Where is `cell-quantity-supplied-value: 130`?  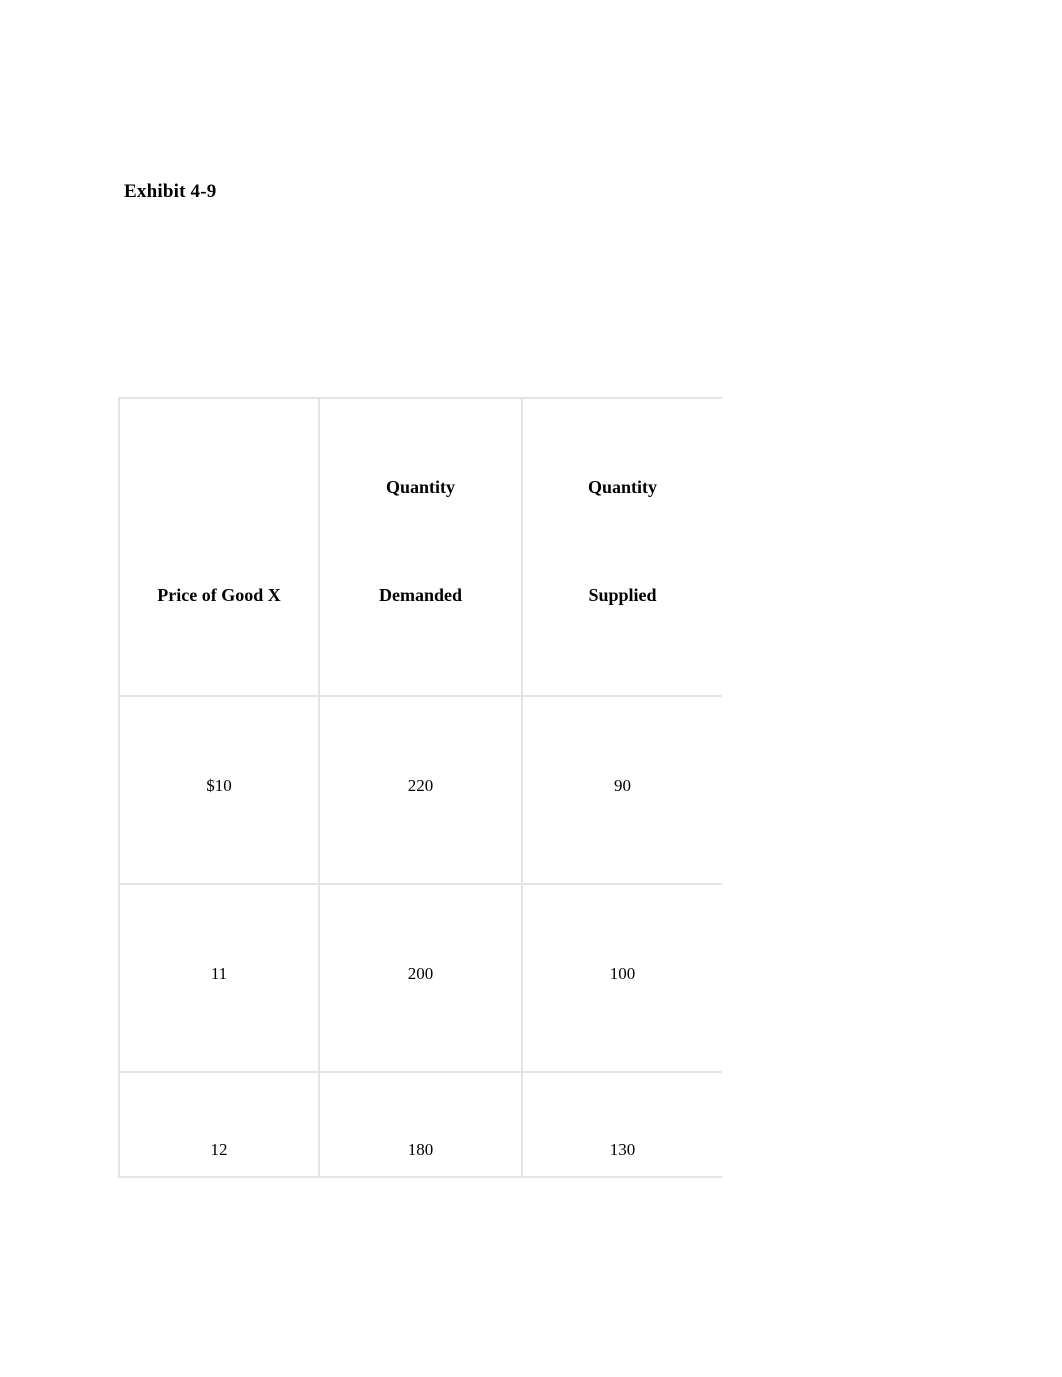
cell-quantity-supplied-value: 130 is located at coordinates (622, 1149).